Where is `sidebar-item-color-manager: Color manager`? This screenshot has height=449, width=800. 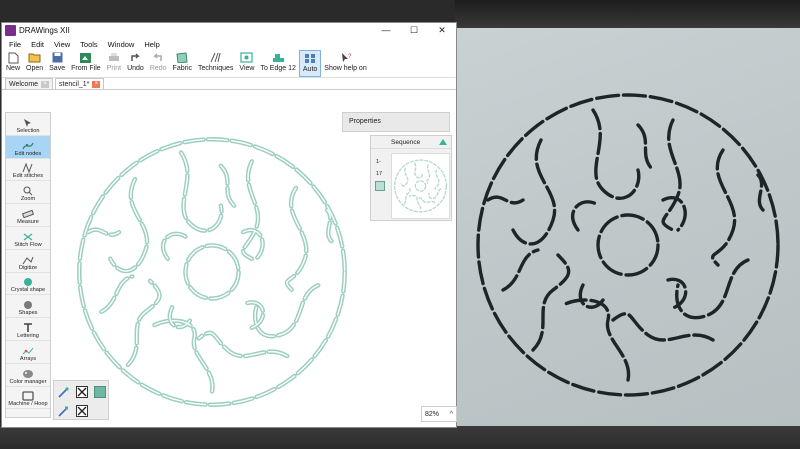
sidebar-item-color-manager: Color manager is located at coordinates (28, 375).